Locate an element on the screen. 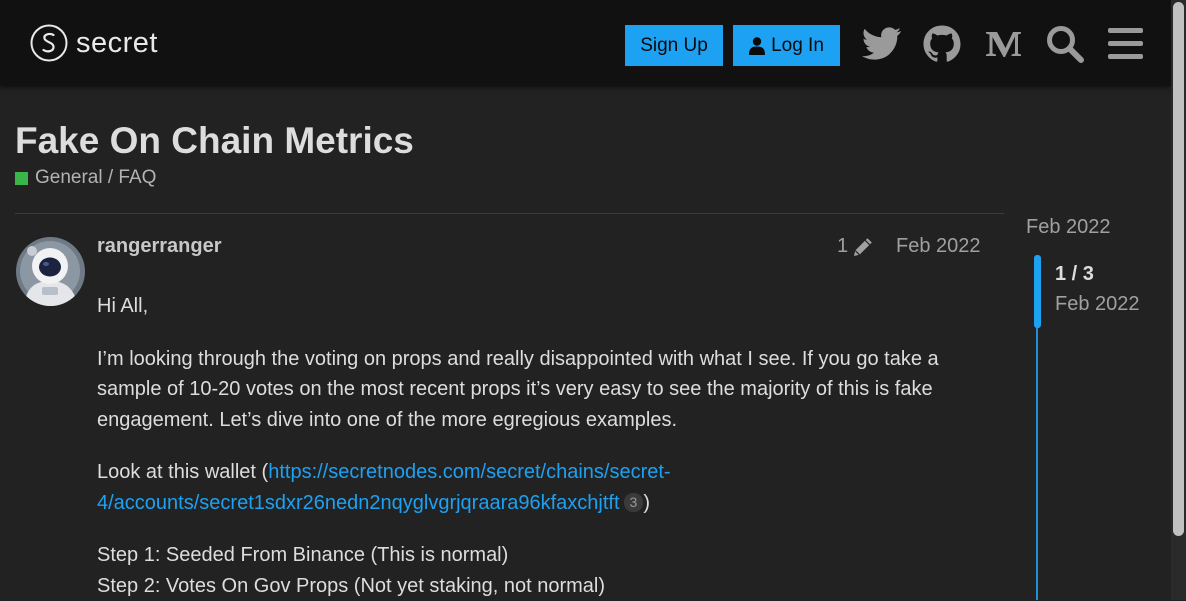  astronaut-avatar-icon is located at coordinates (50, 271).